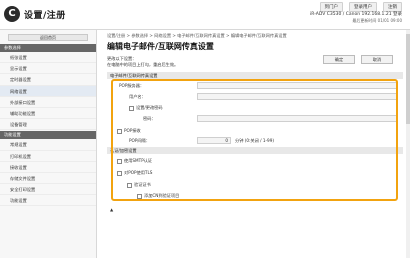 This screenshot has height=258, width=410. Describe the element at coordinates (45, 15) in the screenshot. I see `app-title: 设置/注册` at that location.